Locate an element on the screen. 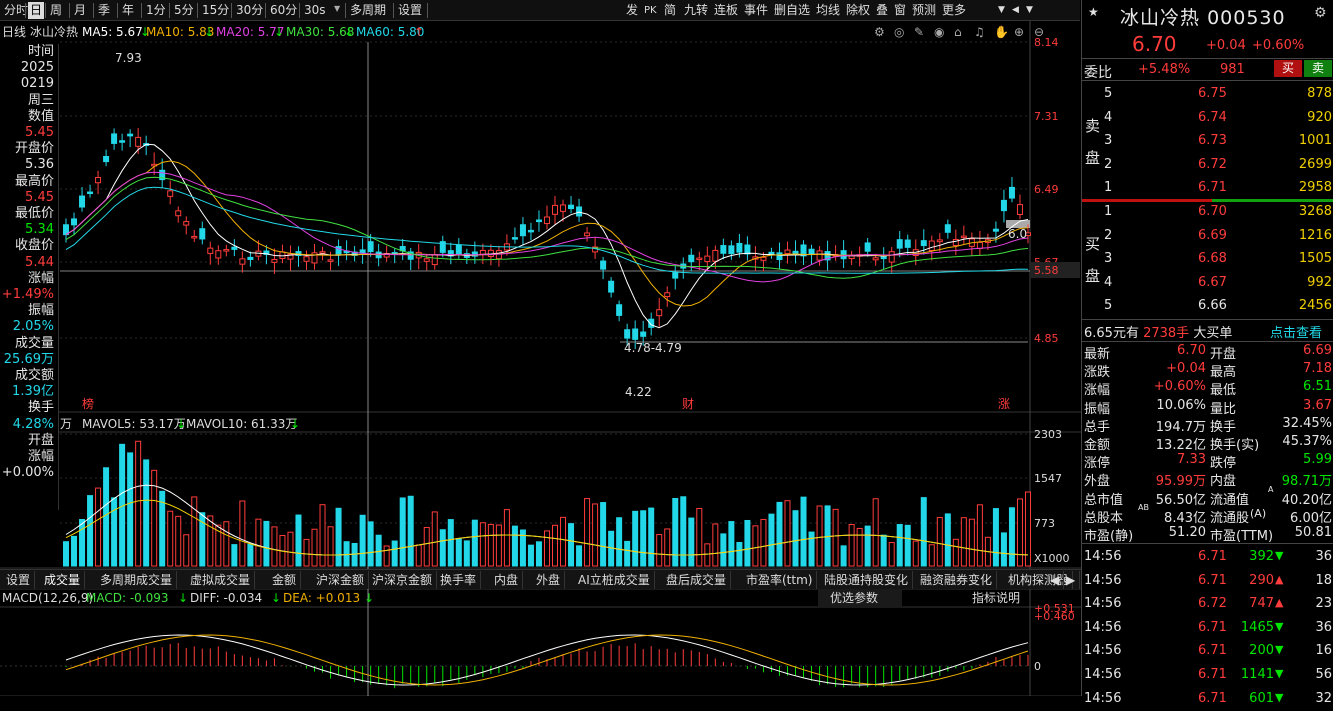  vol-unit-label: 万 is located at coordinates (66, 424).